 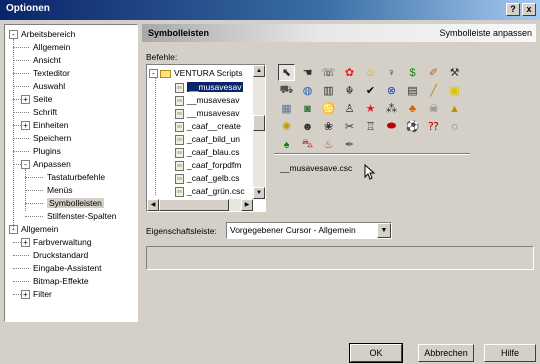 What do you see at coordinates (42, 99) in the screenshot?
I see `tree-item: Seite` at bounding box center [42, 99].